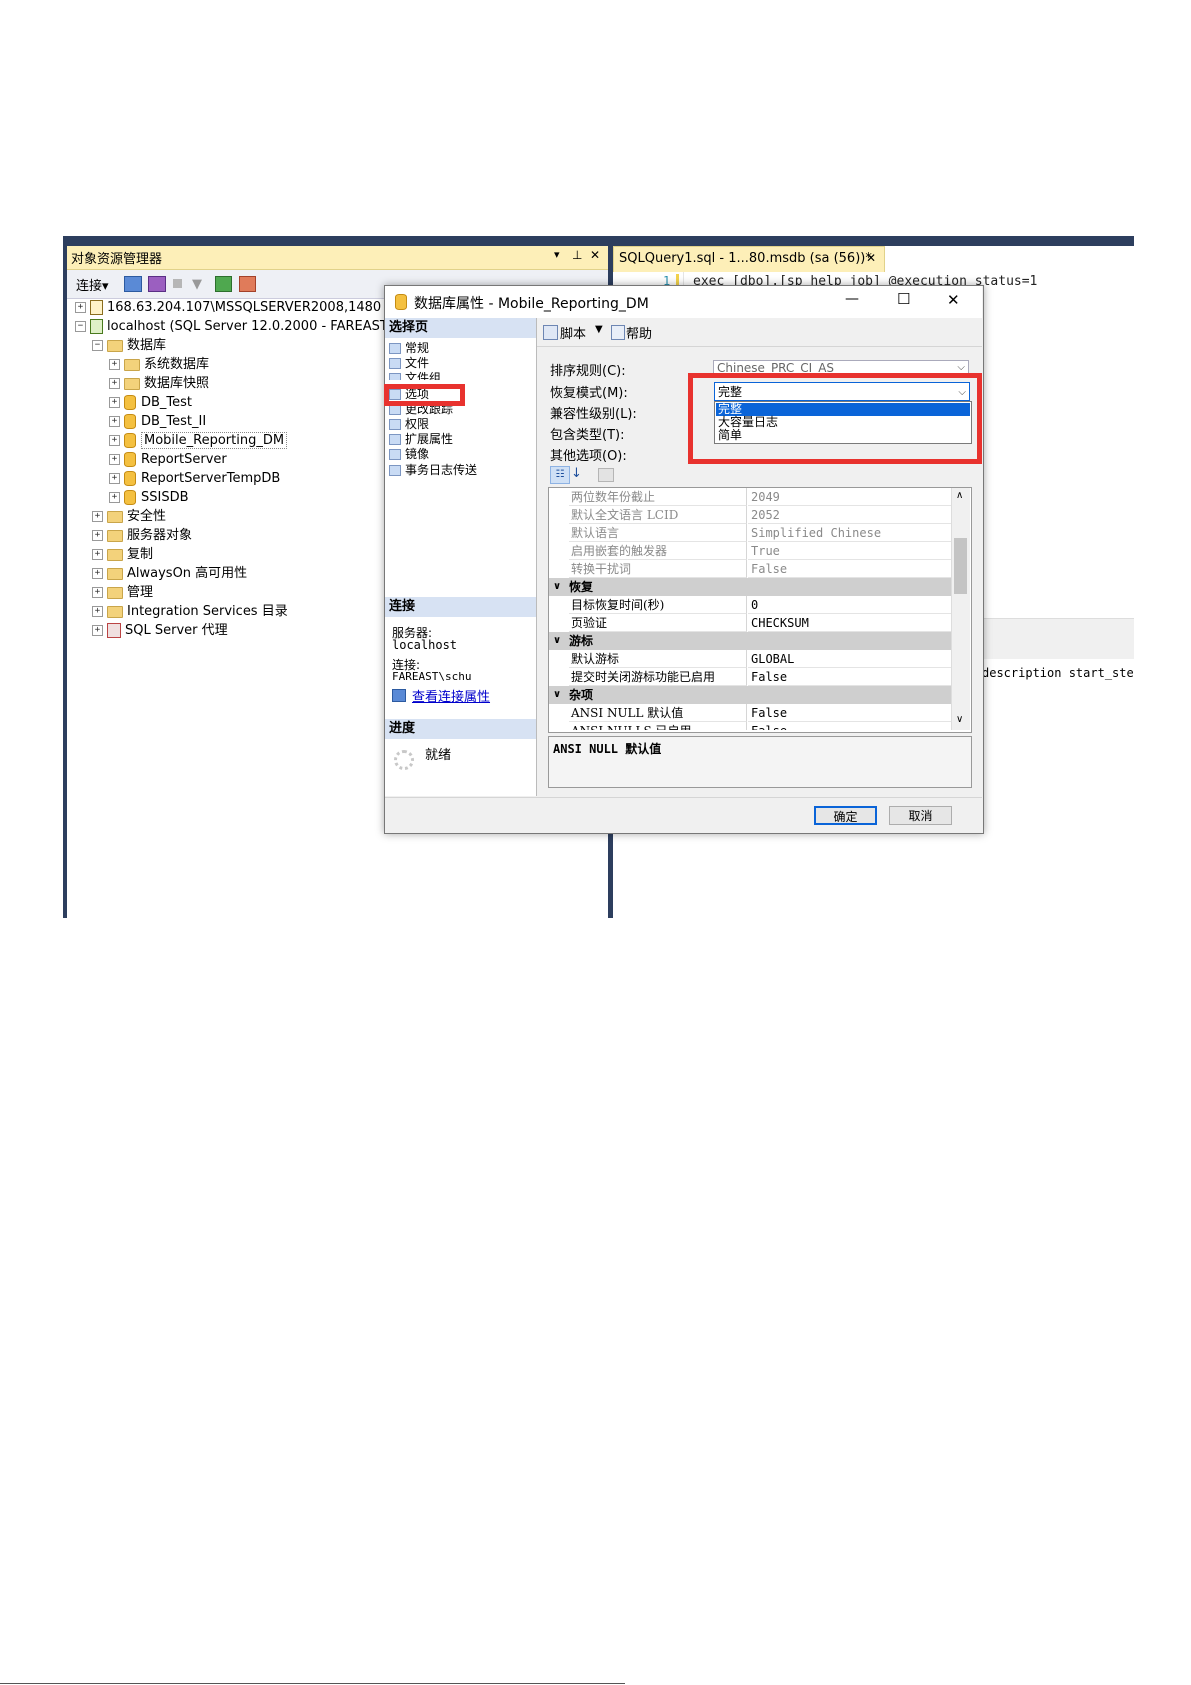  I want to click on chevron-down-icon: ∨, so click(557, 640).